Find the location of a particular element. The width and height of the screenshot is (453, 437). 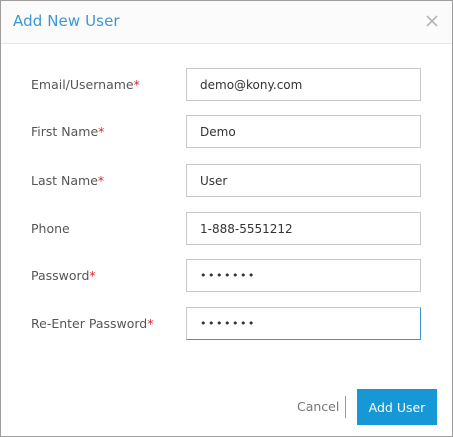

email-row: Email/Username* is located at coordinates (226, 85).